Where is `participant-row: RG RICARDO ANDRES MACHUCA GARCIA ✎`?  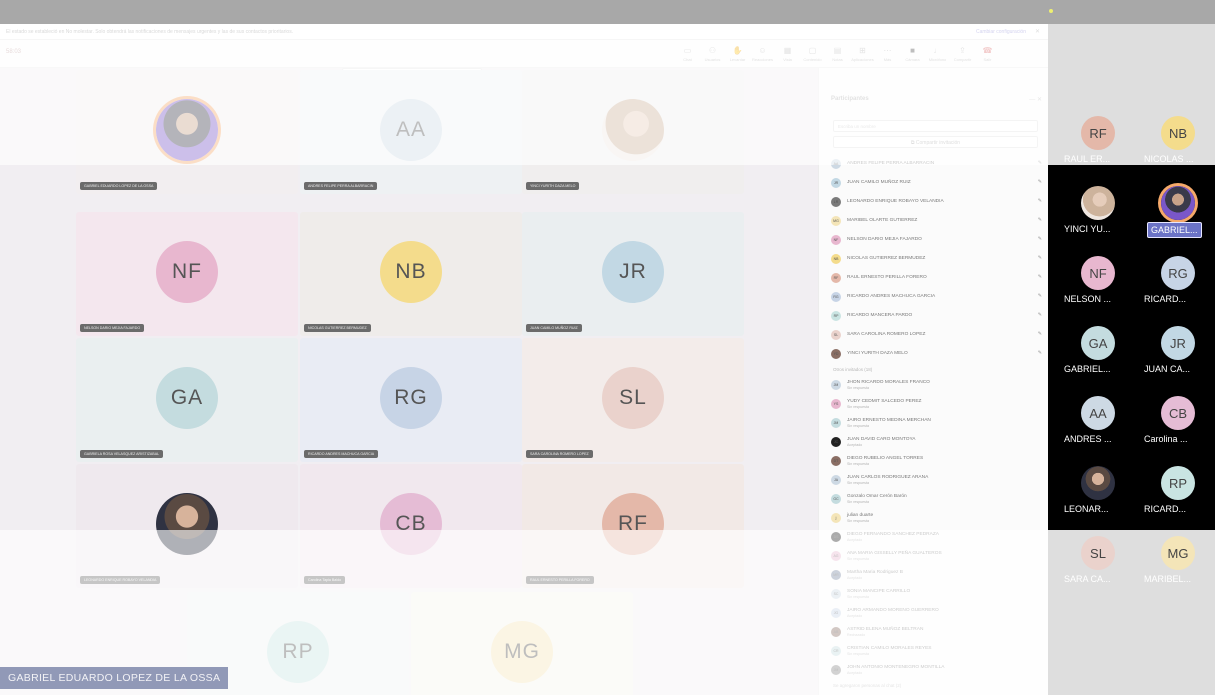
participant-row: RG RICARDO ANDRES MACHUCA GARCIA ✎ is located at coordinates (938, 296).